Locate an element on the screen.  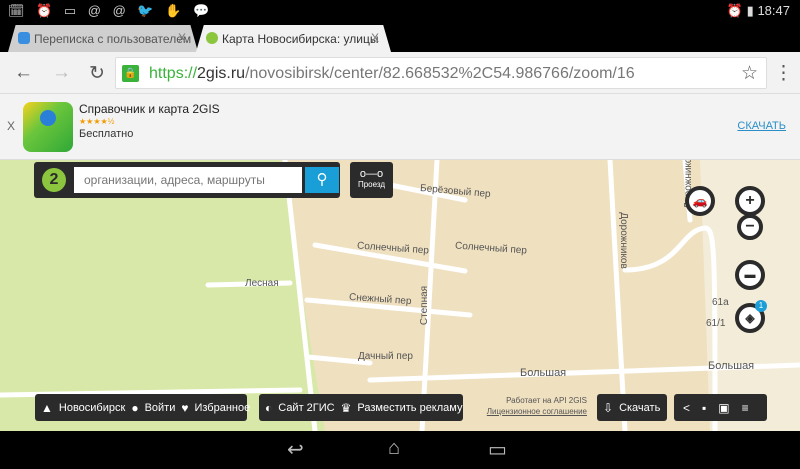
route-button: o—o Проезд is located at coordinates (371, 180).